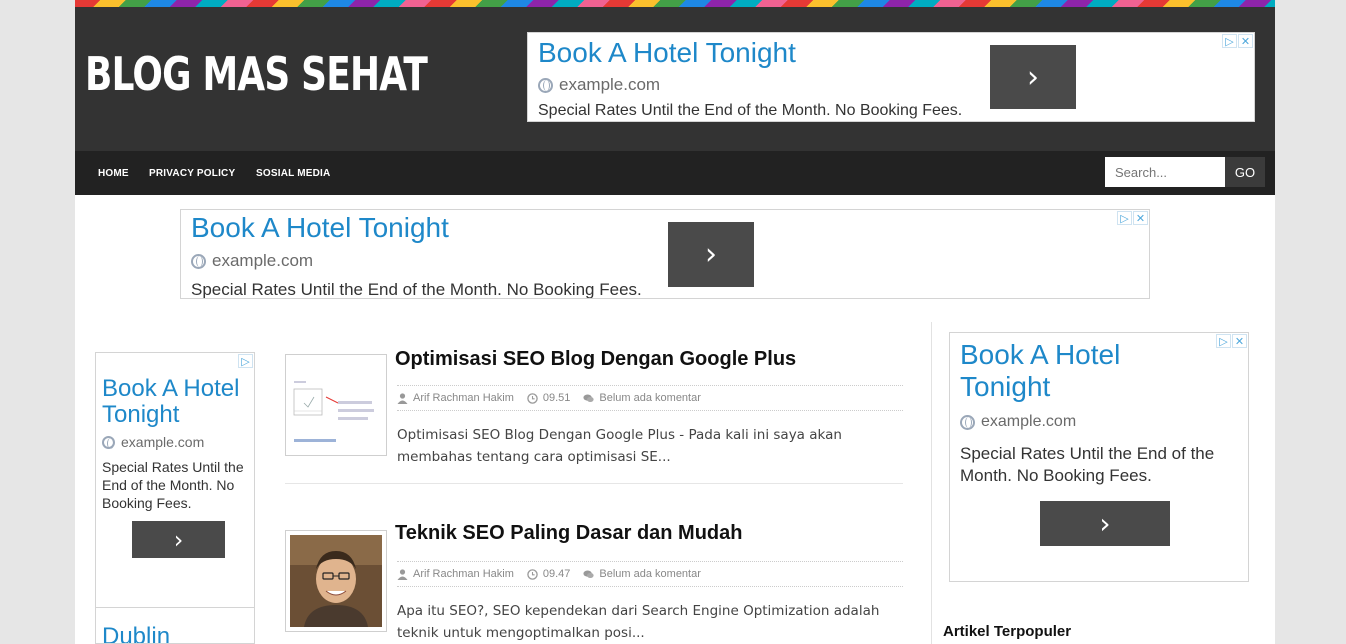 Image resolution: width=1346 pixels, height=644 pixels. What do you see at coordinates (173, 467) in the screenshot?
I see `ad-text-line1: Special Rates Until the` at bounding box center [173, 467].